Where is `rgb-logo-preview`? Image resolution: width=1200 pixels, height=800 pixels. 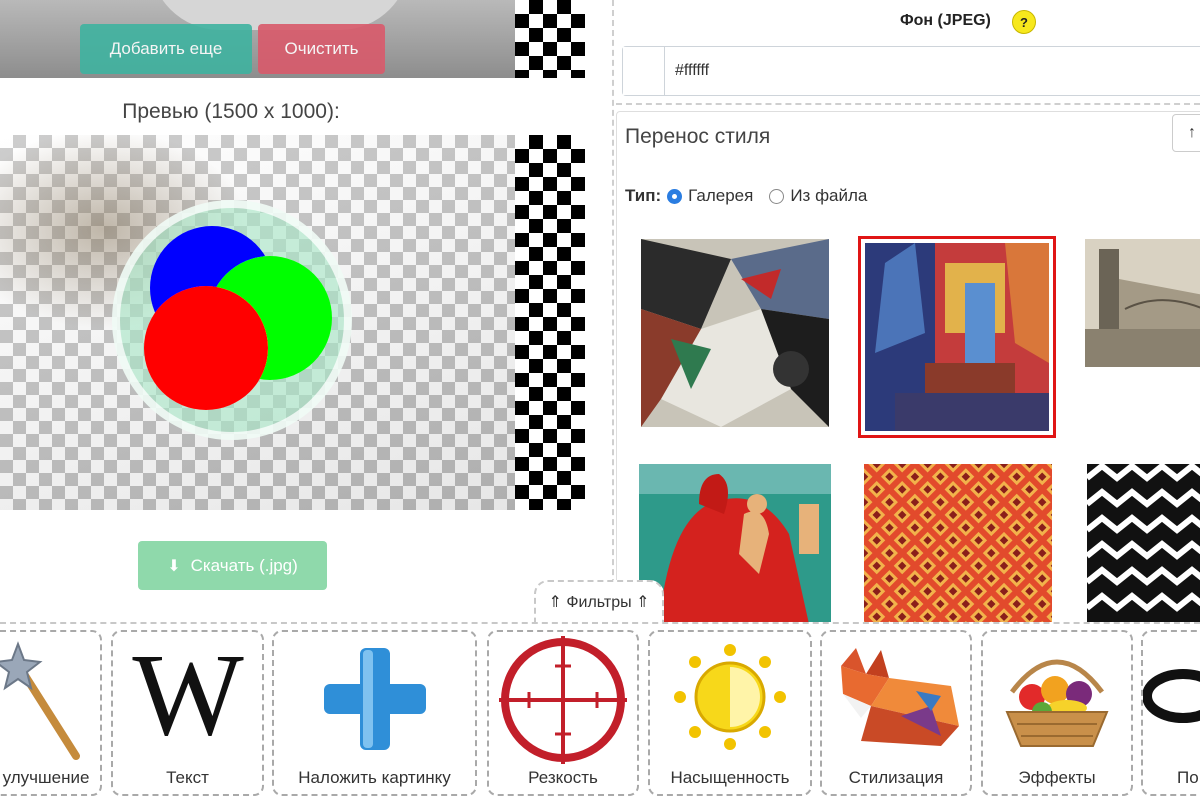 rgb-logo-preview is located at coordinates (232, 320).